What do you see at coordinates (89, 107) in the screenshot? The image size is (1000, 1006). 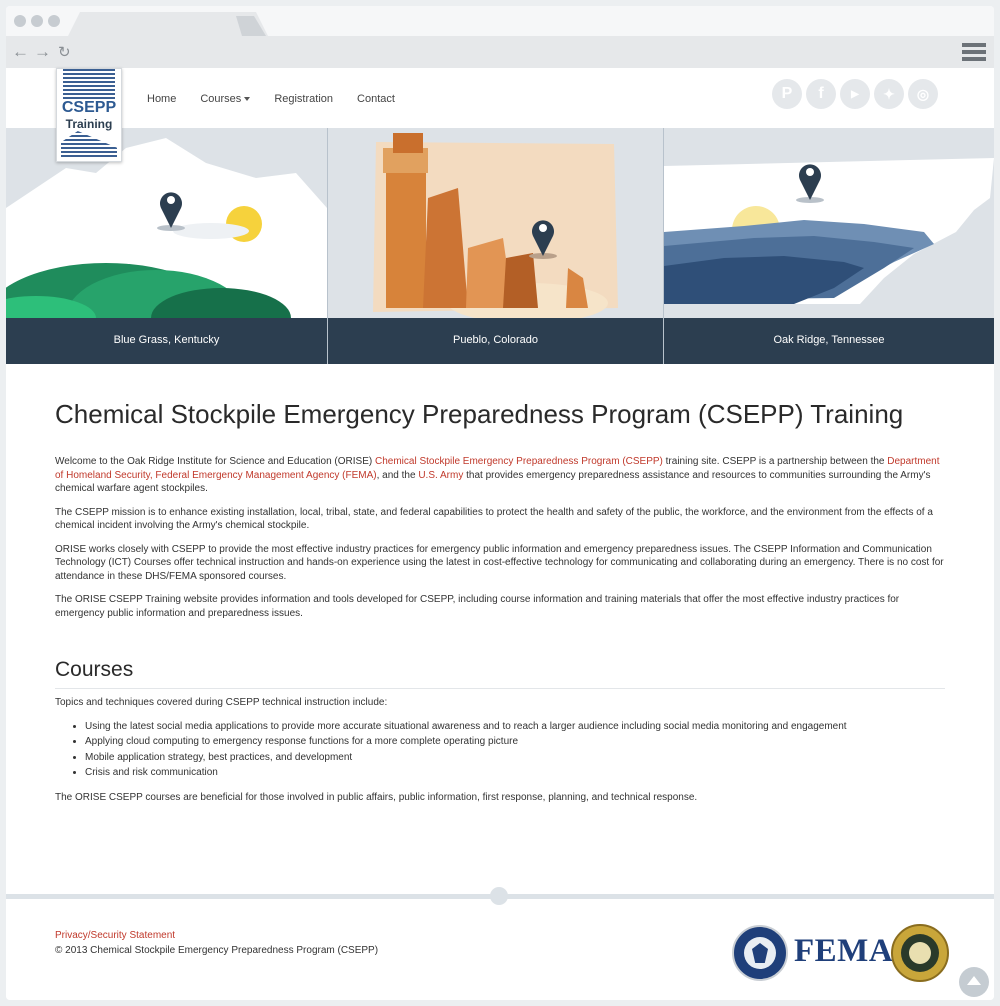 I see `logo-line1: CSEPP` at bounding box center [89, 107].